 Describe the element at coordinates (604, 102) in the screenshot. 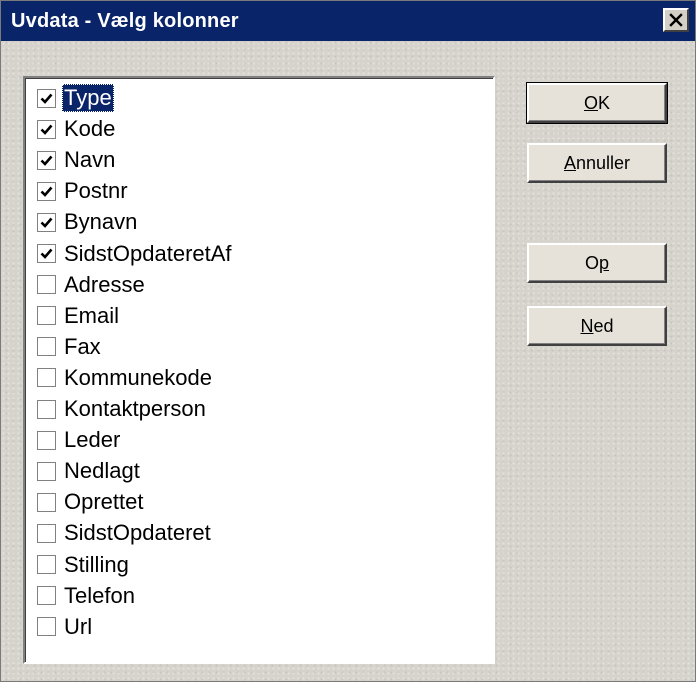

I see `ok-label-post: K` at that location.